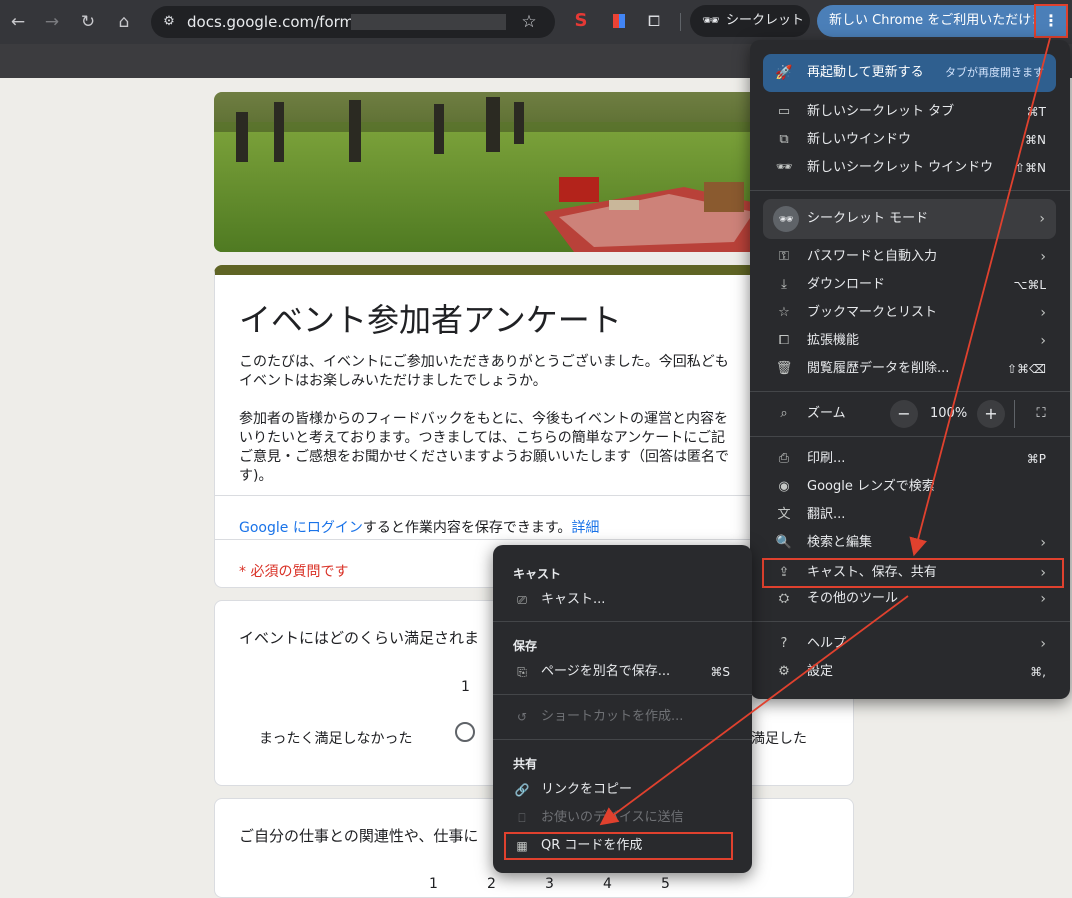 The height and width of the screenshot is (898, 1072). Describe the element at coordinates (904, 414) in the screenshot. I see `zoom-out-button: −` at that location.